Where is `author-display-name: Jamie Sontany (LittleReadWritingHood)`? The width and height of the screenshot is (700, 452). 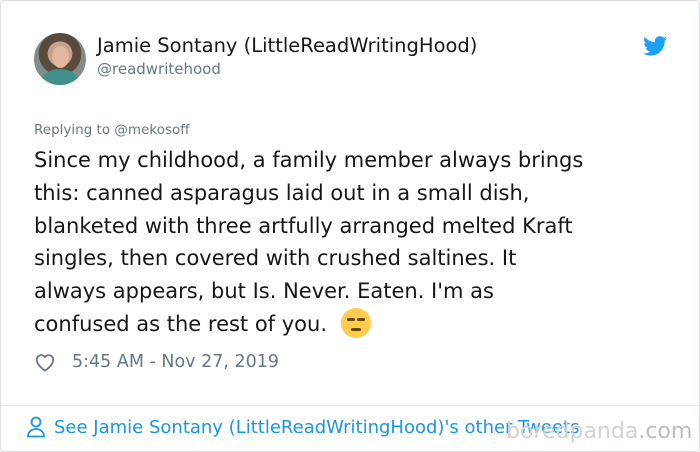
author-display-name: Jamie Sontany (LittleReadWritingHood) is located at coordinates (287, 45).